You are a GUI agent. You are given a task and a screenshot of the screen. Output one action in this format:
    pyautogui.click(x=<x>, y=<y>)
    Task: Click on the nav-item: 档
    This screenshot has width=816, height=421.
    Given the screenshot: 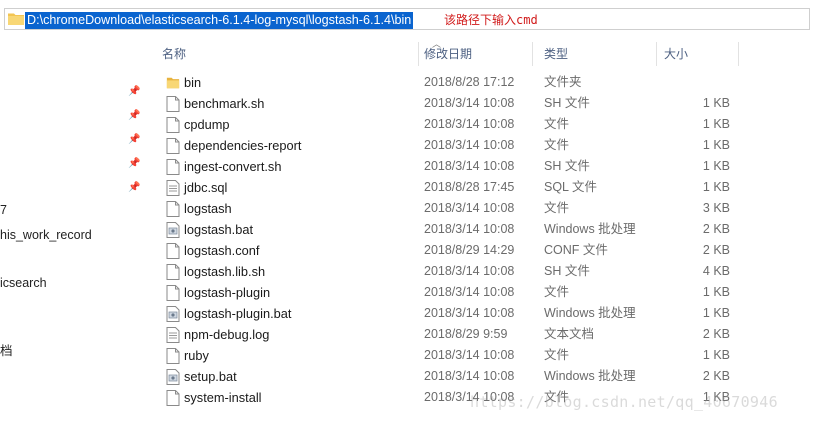 What is the action you would take?
    pyautogui.click(x=6, y=349)
    